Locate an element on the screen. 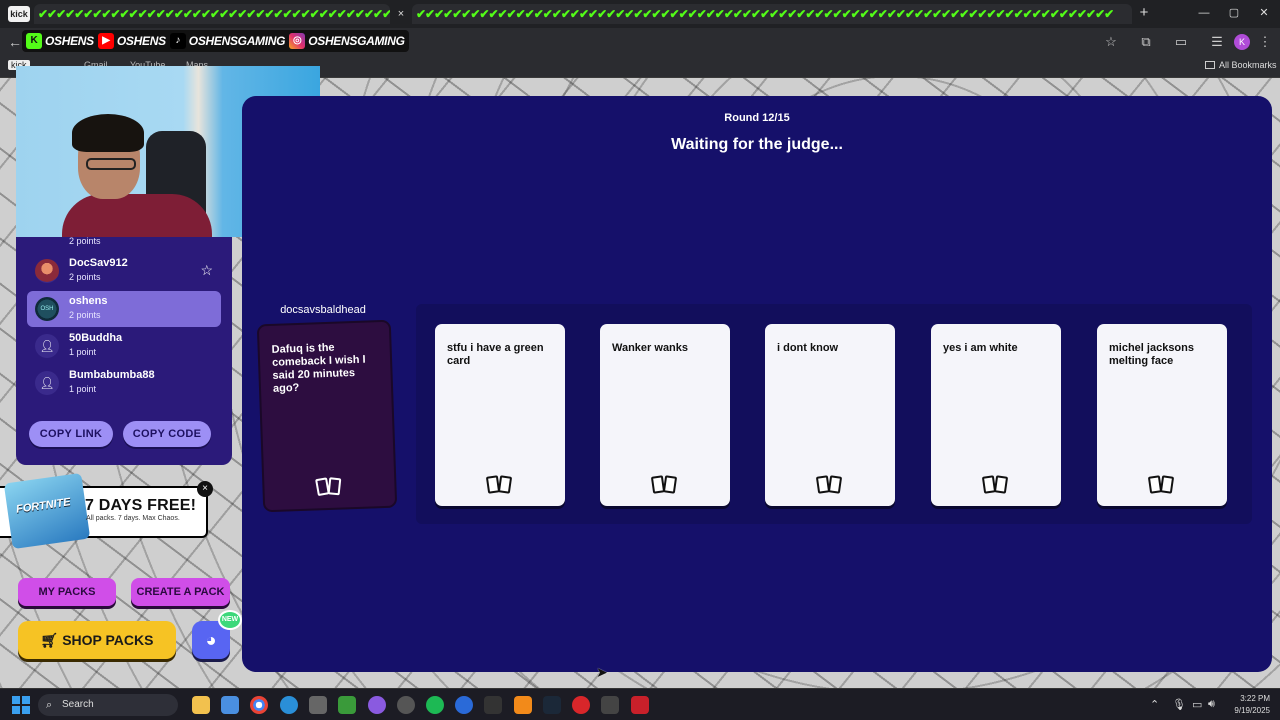  discord-icon: ◕ is located at coordinates (211, 640).